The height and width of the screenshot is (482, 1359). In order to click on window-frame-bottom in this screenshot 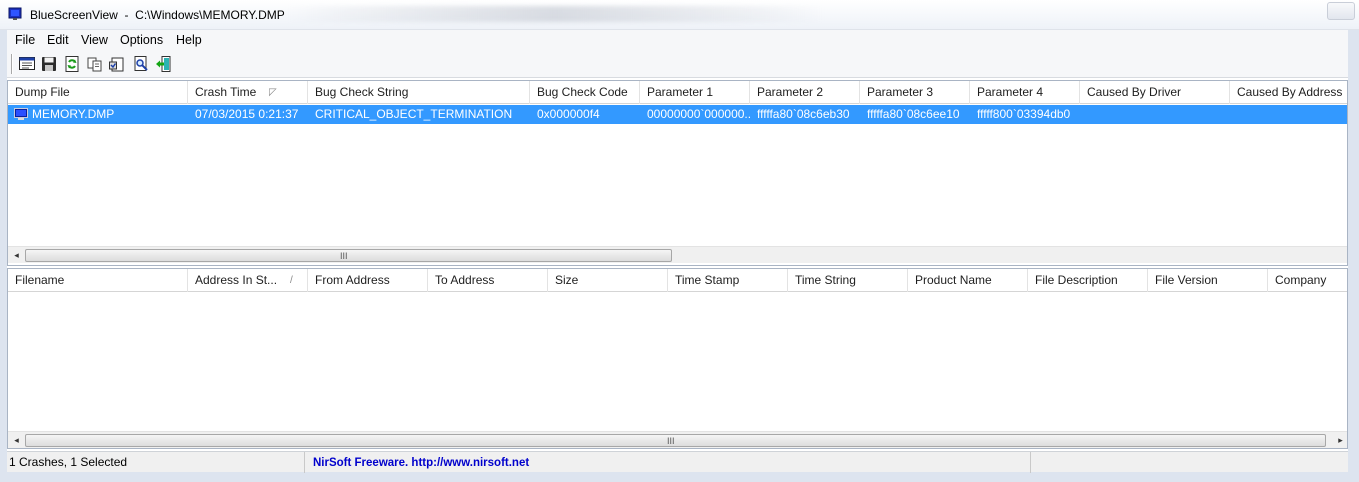, I will do `click(679, 477)`.